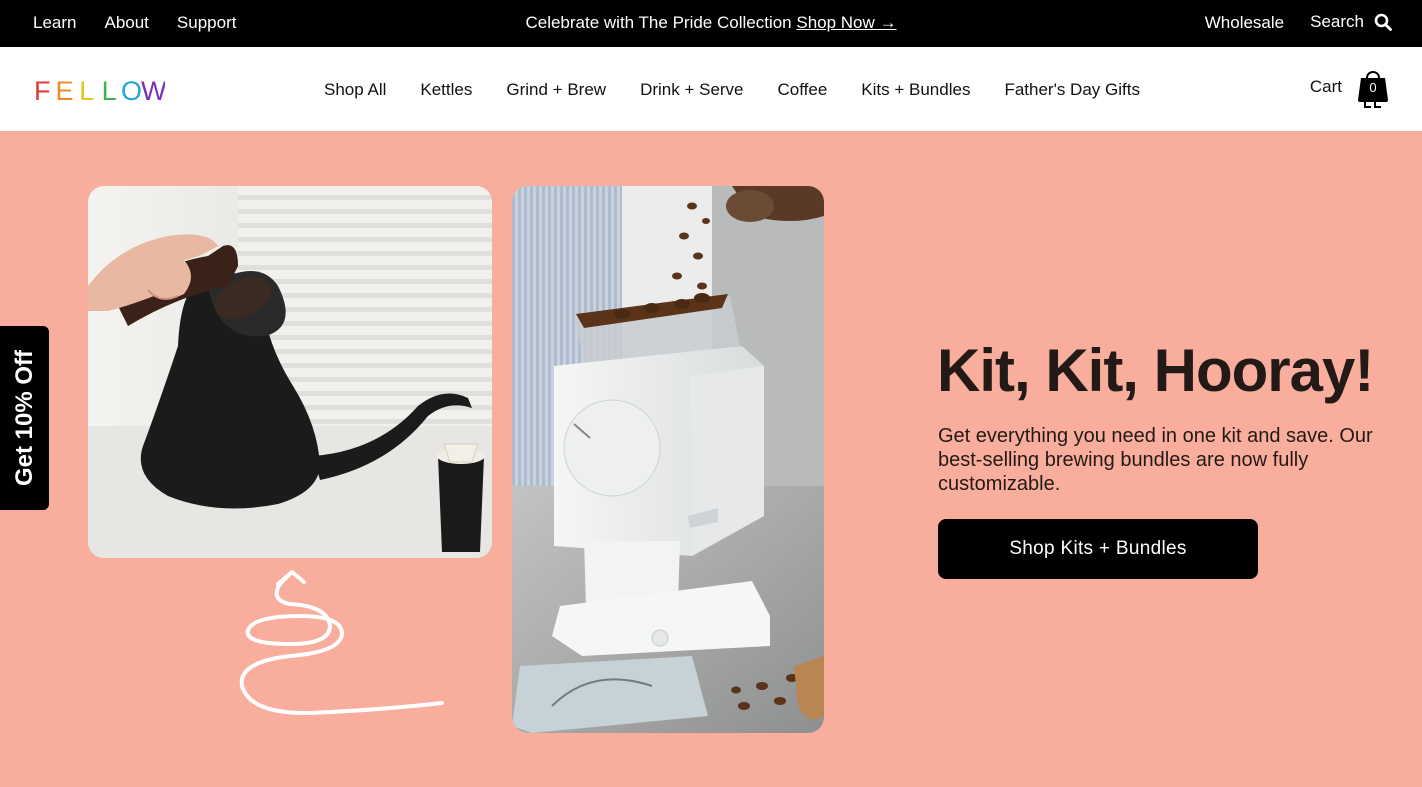 This screenshot has height=787, width=1422. What do you see at coordinates (1244, 23) in the screenshot?
I see `wholesale-link: Wholesale` at bounding box center [1244, 23].